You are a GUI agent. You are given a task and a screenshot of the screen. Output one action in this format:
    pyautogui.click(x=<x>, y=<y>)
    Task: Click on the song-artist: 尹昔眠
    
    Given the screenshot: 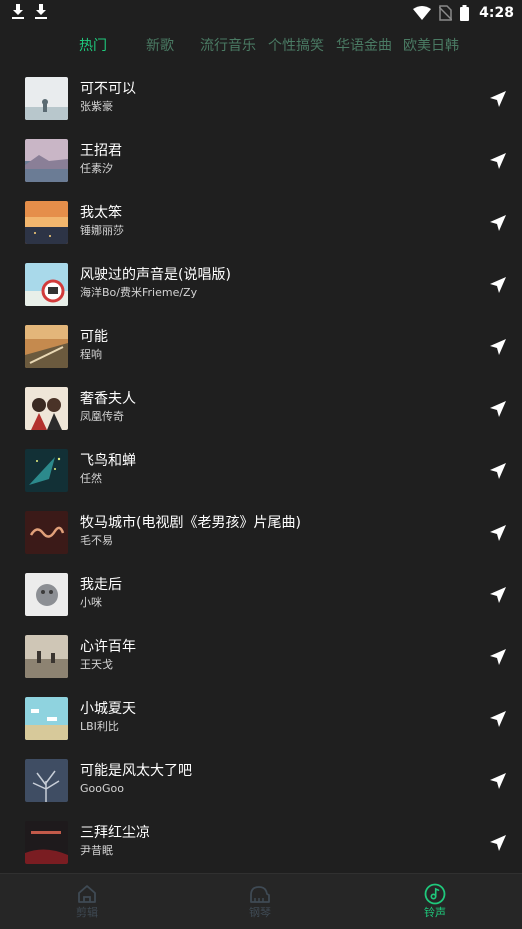 What is the action you would take?
    pyautogui.click(x=96, y=850)
    